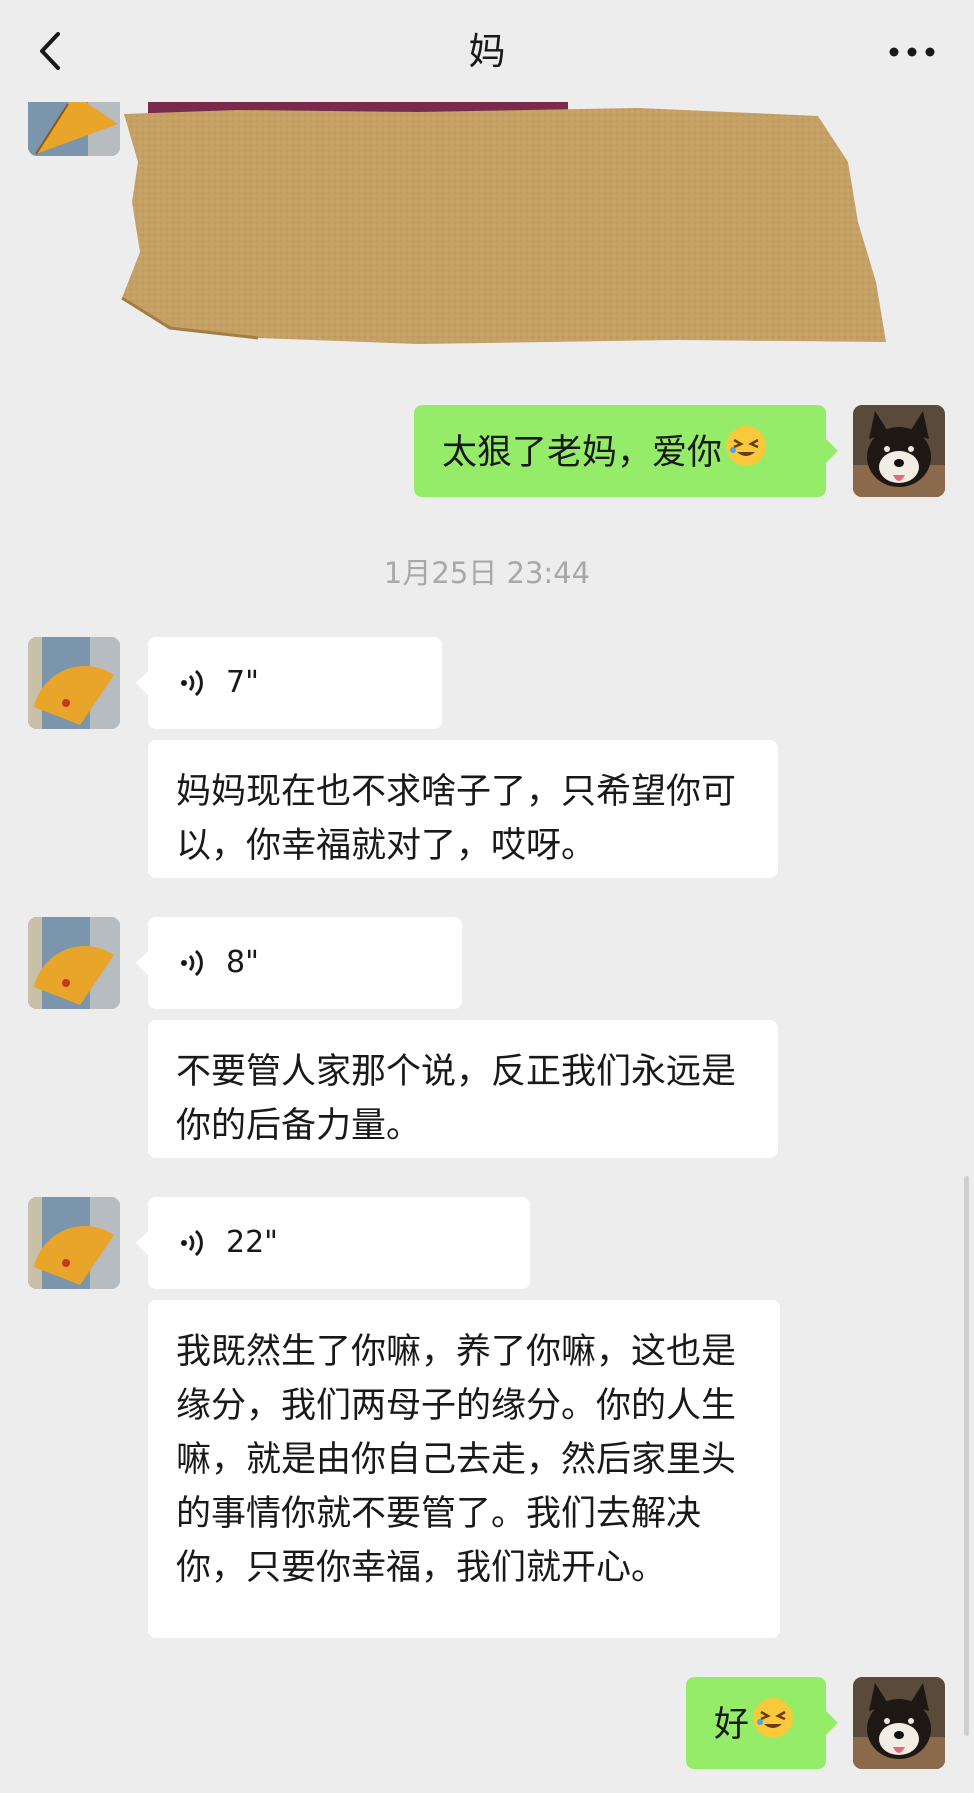 The width and height of the screenshot is (974, 1793). I want to click on more-button, so click(912, 52).